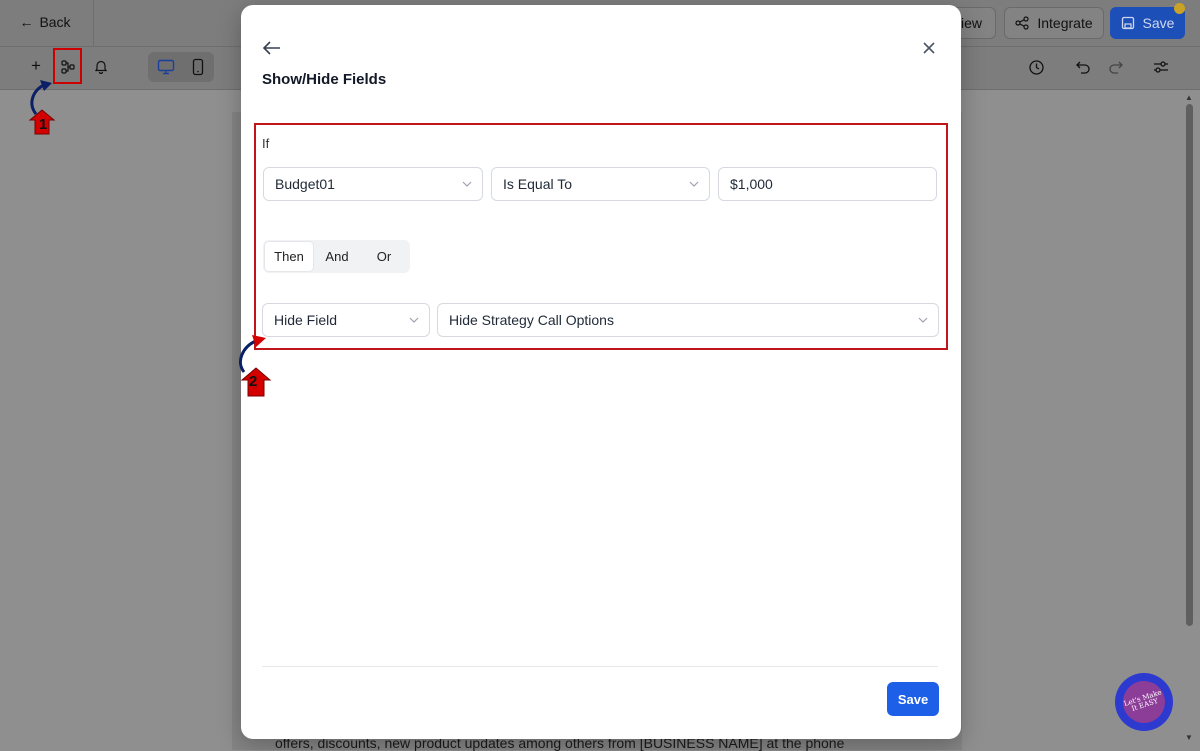 The width and height of the screenshot is (1200, 751). I want to click on logic-and-label: And, so click(337, 256).